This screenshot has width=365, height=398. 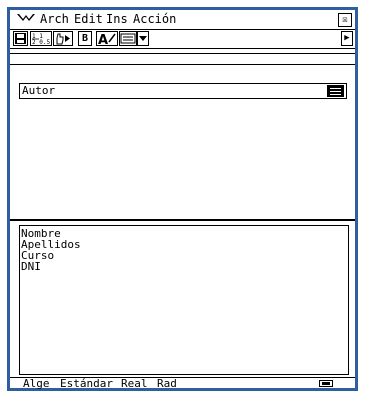 I want to click on battery-icon, so click(x=326, y=383).